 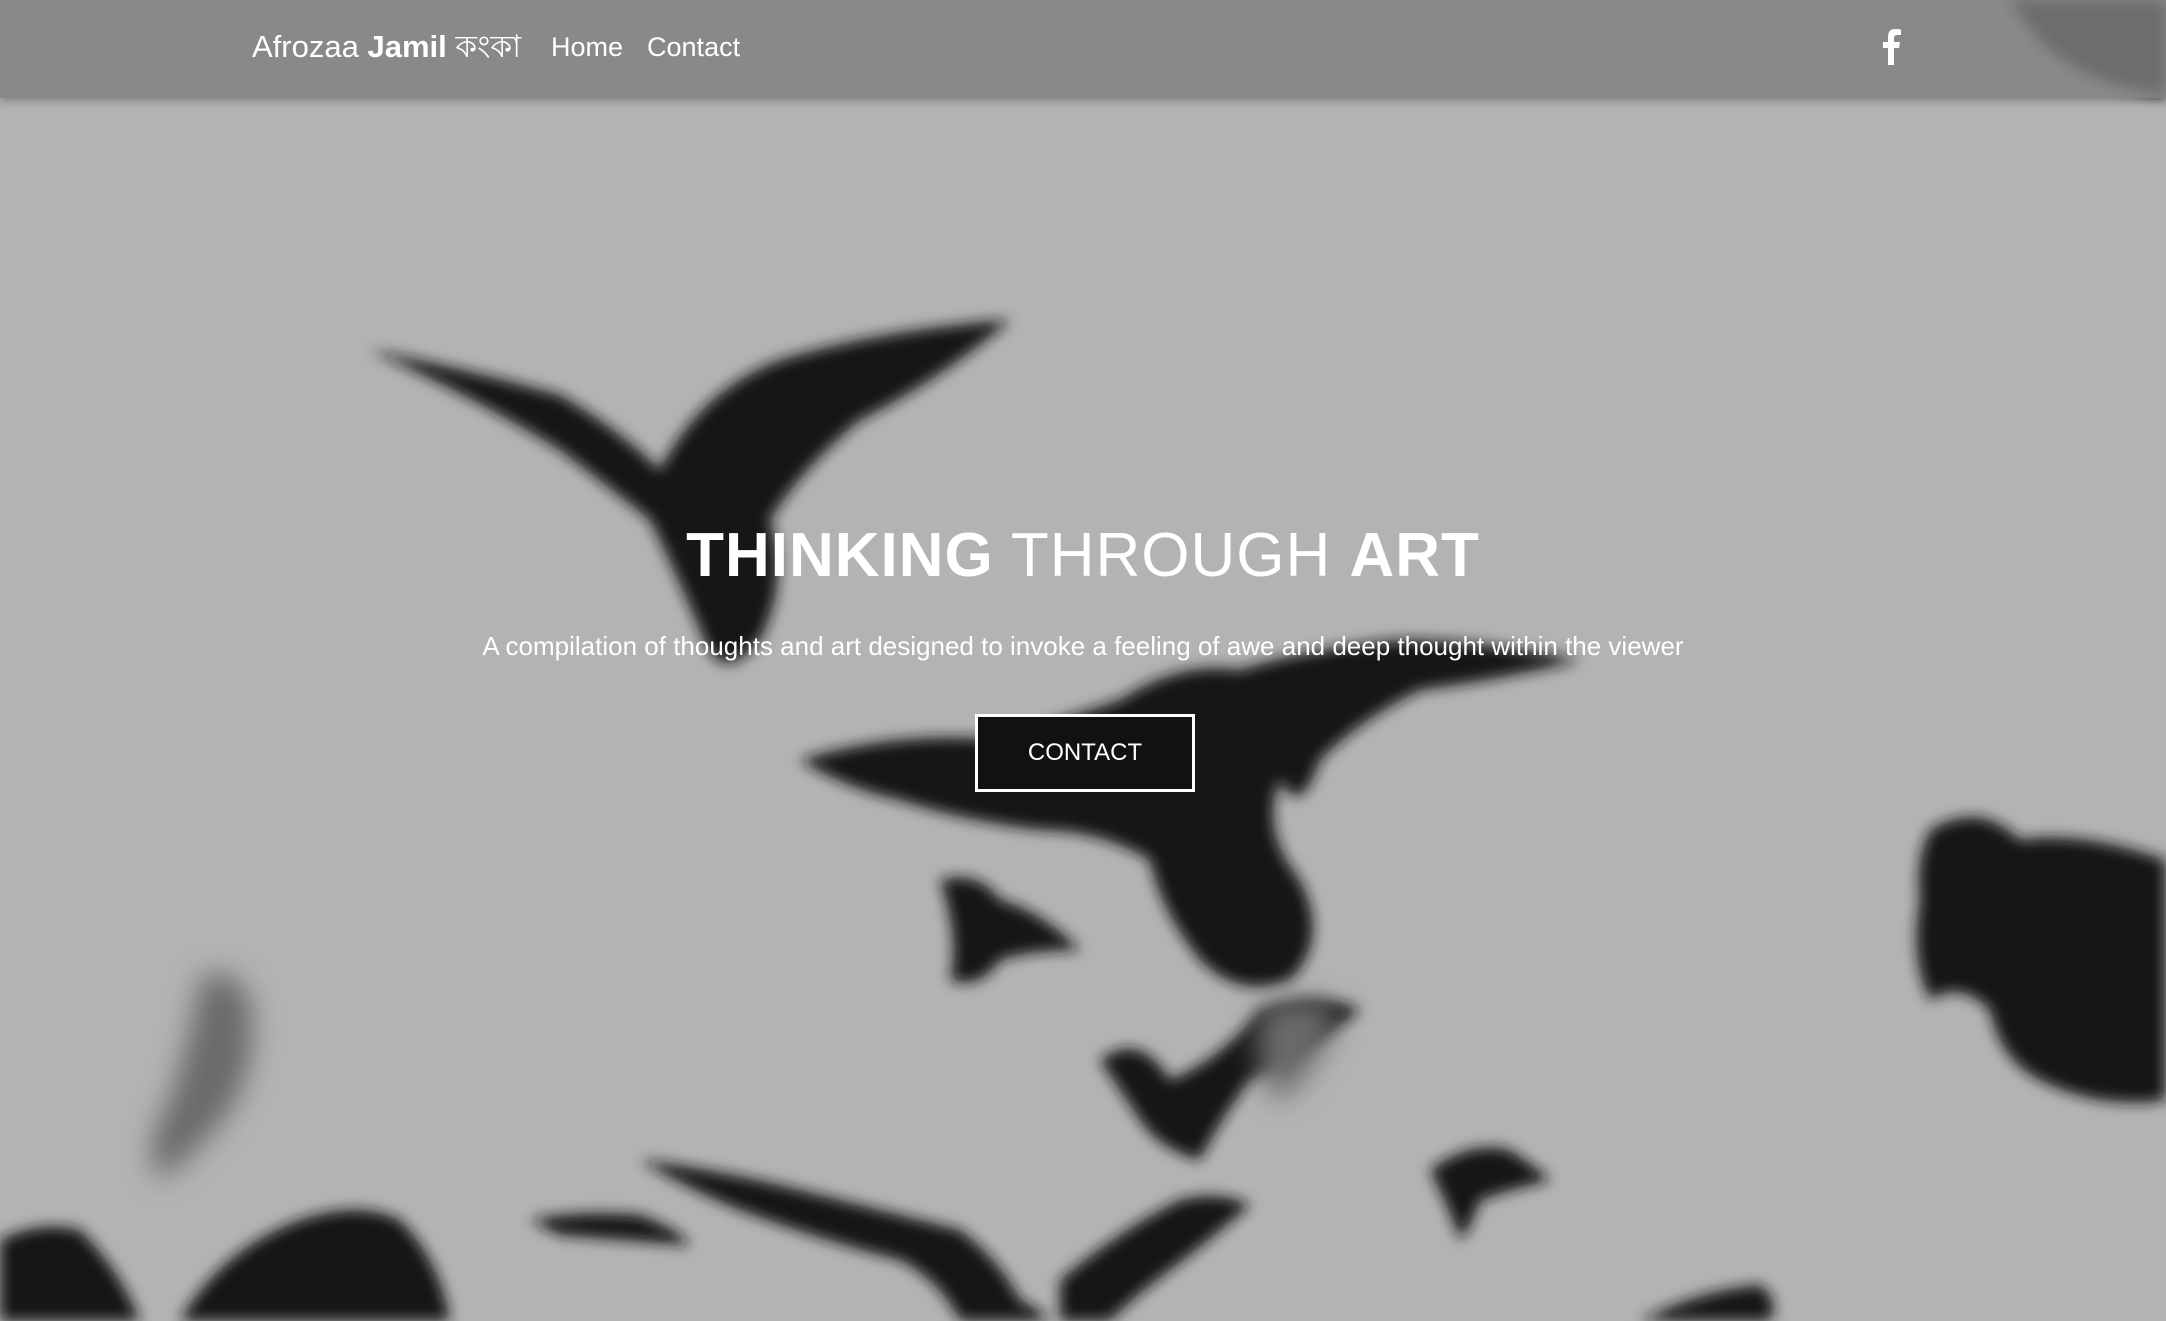 What do you see at coordinates (305, 46) in the screenshot?
I see `brand-first-name: Afrozaa` at bounding box center [305, 46].